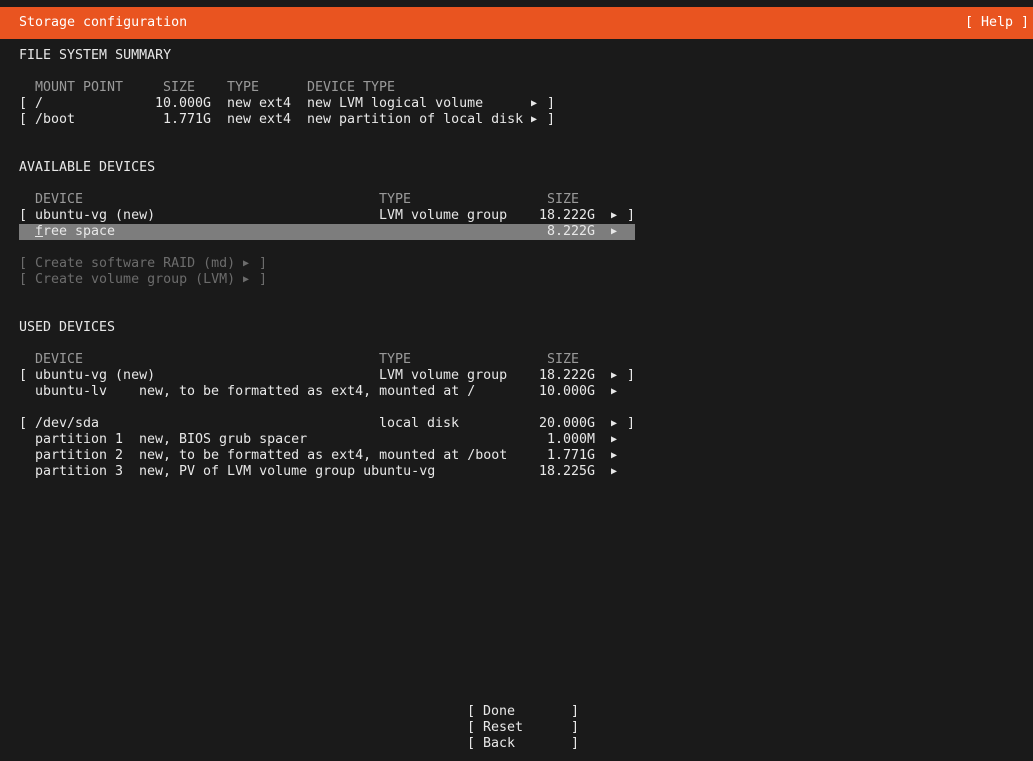 The width and height of the screenshot is (1033, 761). Describe the element at coordinates (570, 455) in the screenshot. I see `partition-size: 1.771G` at that location.